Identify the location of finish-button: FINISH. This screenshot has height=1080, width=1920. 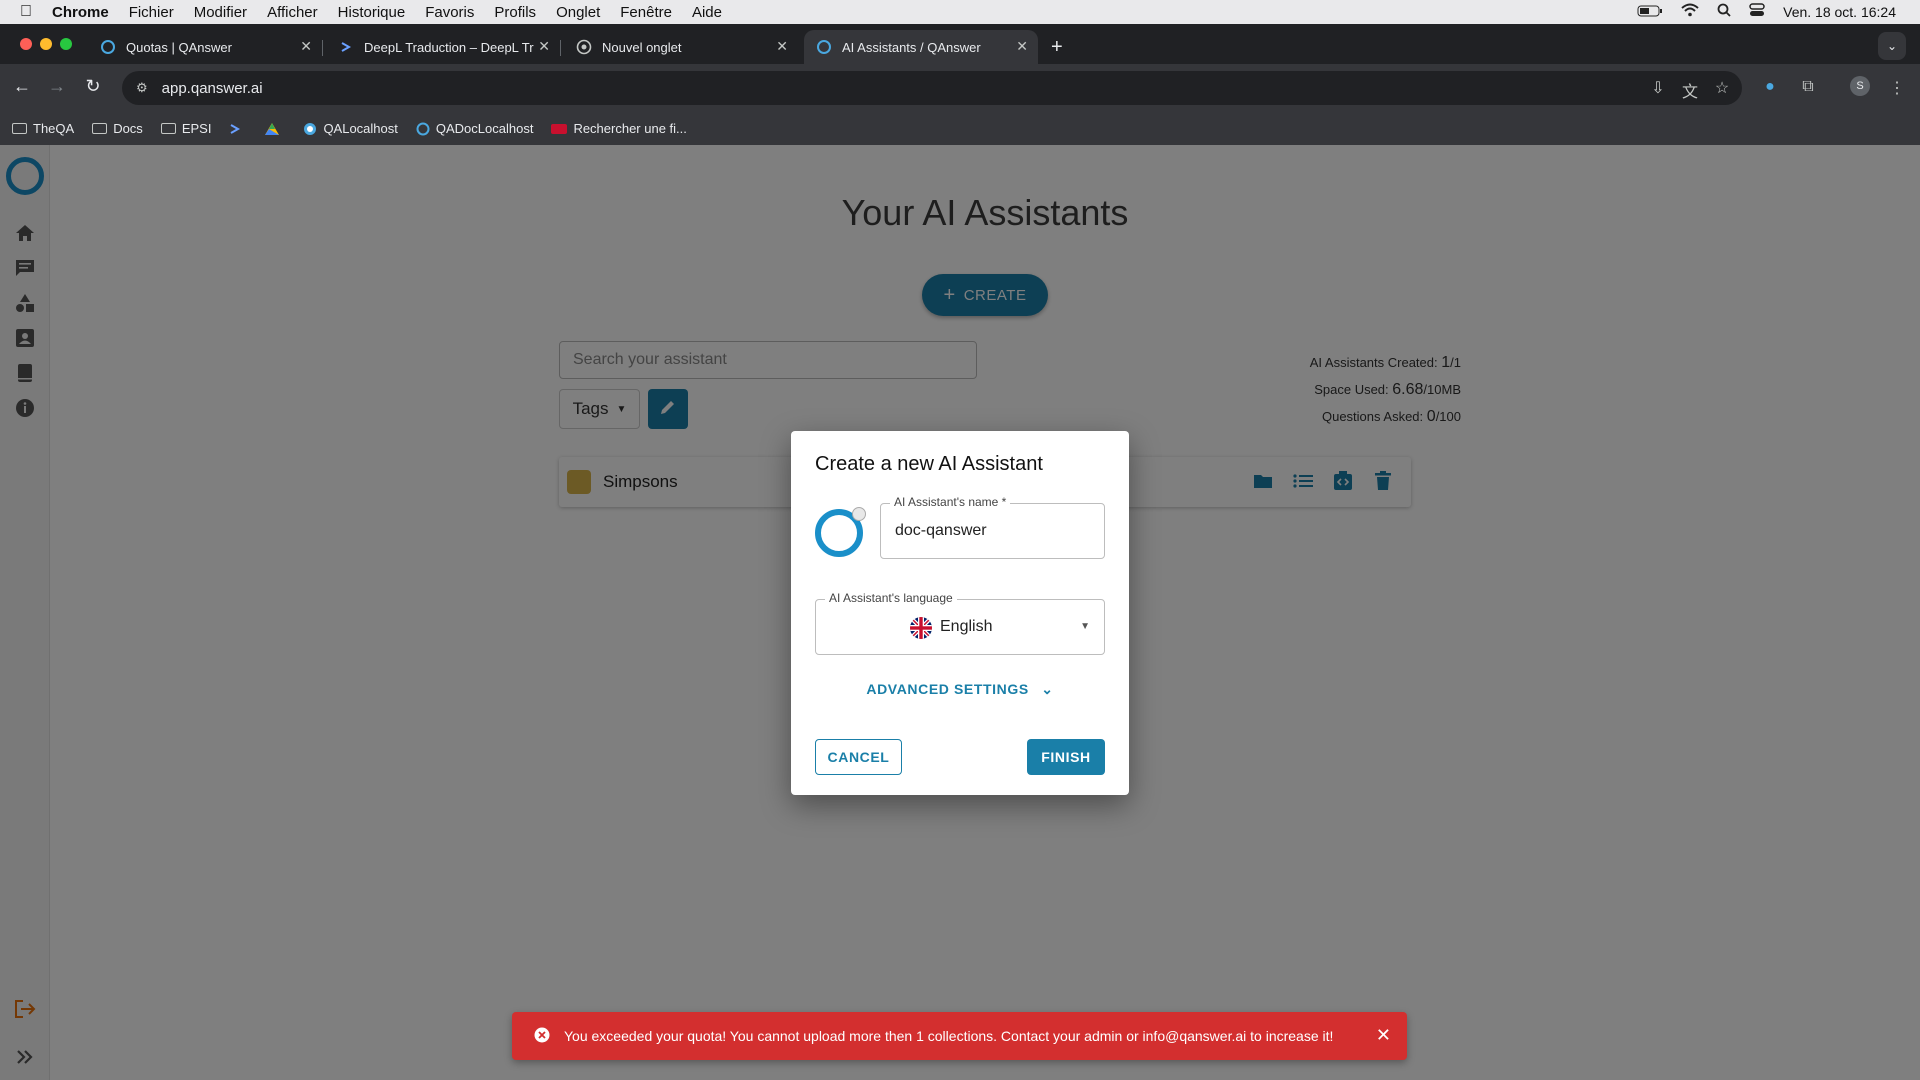
(1066, 757).